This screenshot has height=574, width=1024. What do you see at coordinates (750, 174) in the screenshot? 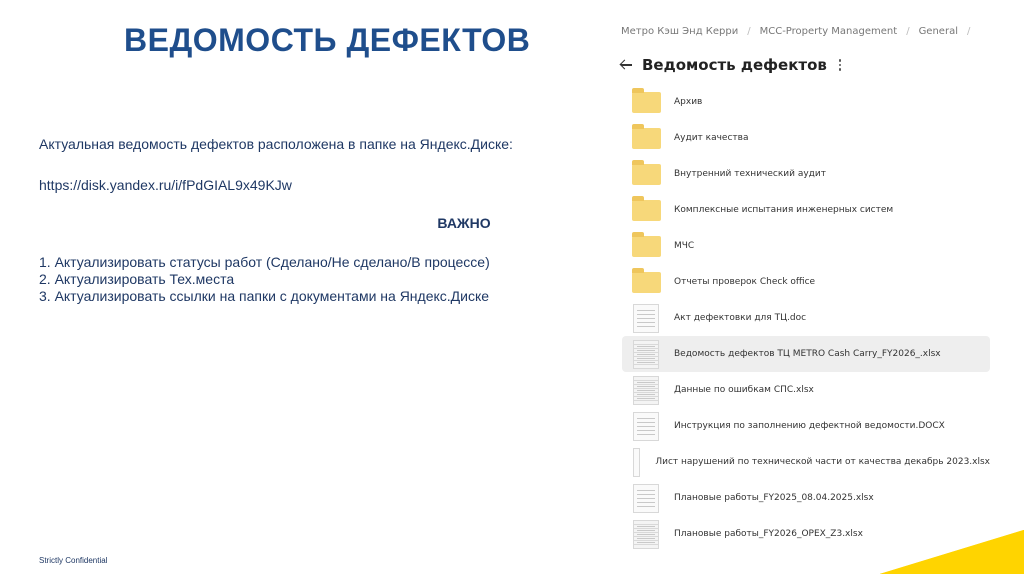
I see `item-name: Внутренний технический аудит` at bounding box center [750, 174].